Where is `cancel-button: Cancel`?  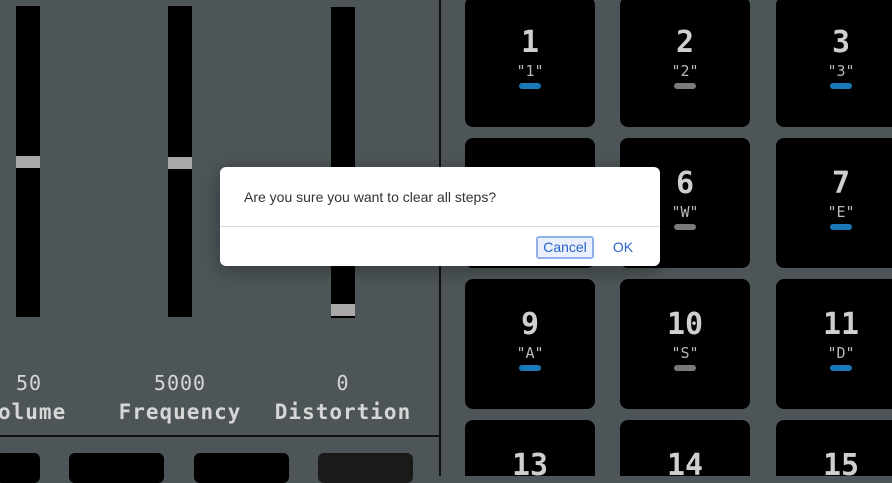
cancel-button: Cancel is located at coordinates (565, 247).